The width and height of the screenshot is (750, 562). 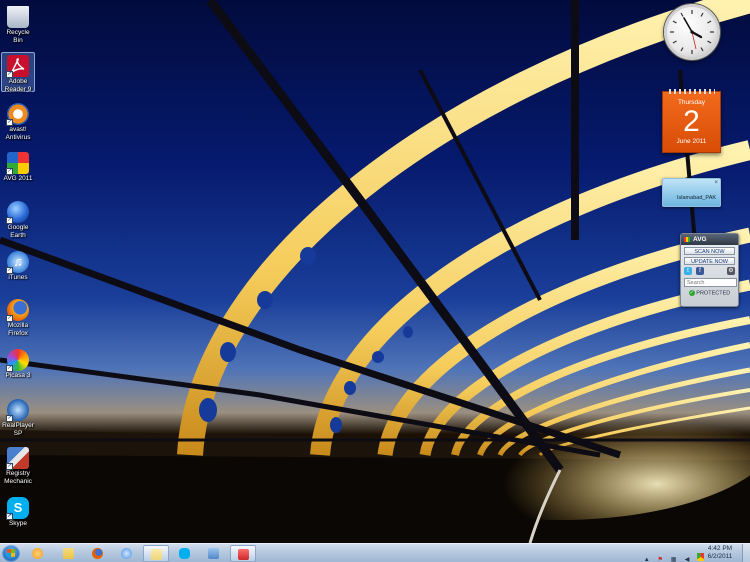 I want to click on avast-icon: ↗, so click(x=17, y=114).